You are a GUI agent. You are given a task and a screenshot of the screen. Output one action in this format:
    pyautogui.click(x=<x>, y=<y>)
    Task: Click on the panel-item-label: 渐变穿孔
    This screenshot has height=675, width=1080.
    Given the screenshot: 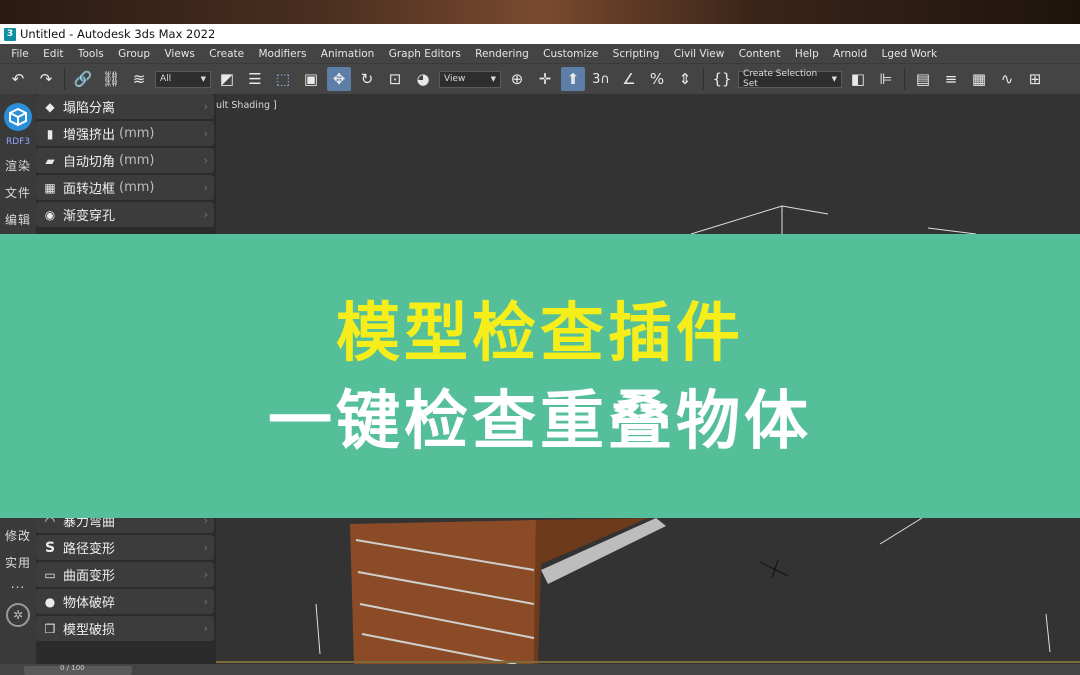 What is the action you would take?
    pyautogui.click(x=89, y=216)
    